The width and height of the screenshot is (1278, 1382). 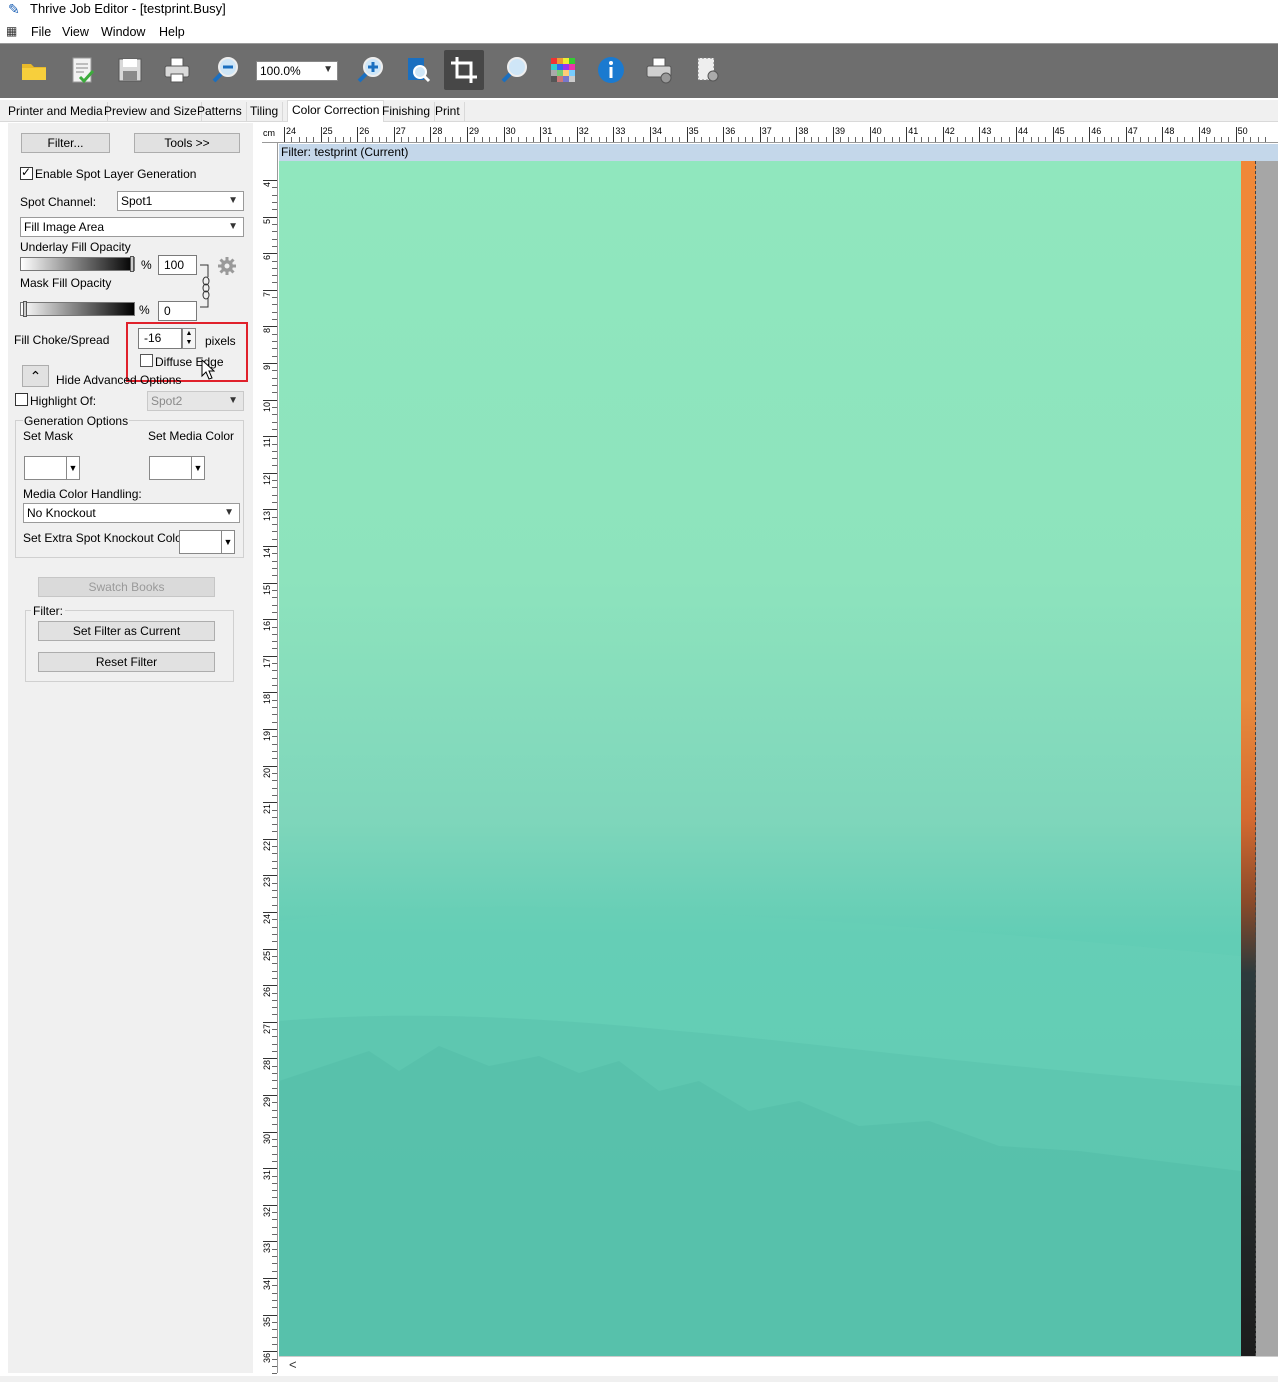 I want to click on gear-icon, so click(x=227, y=266).